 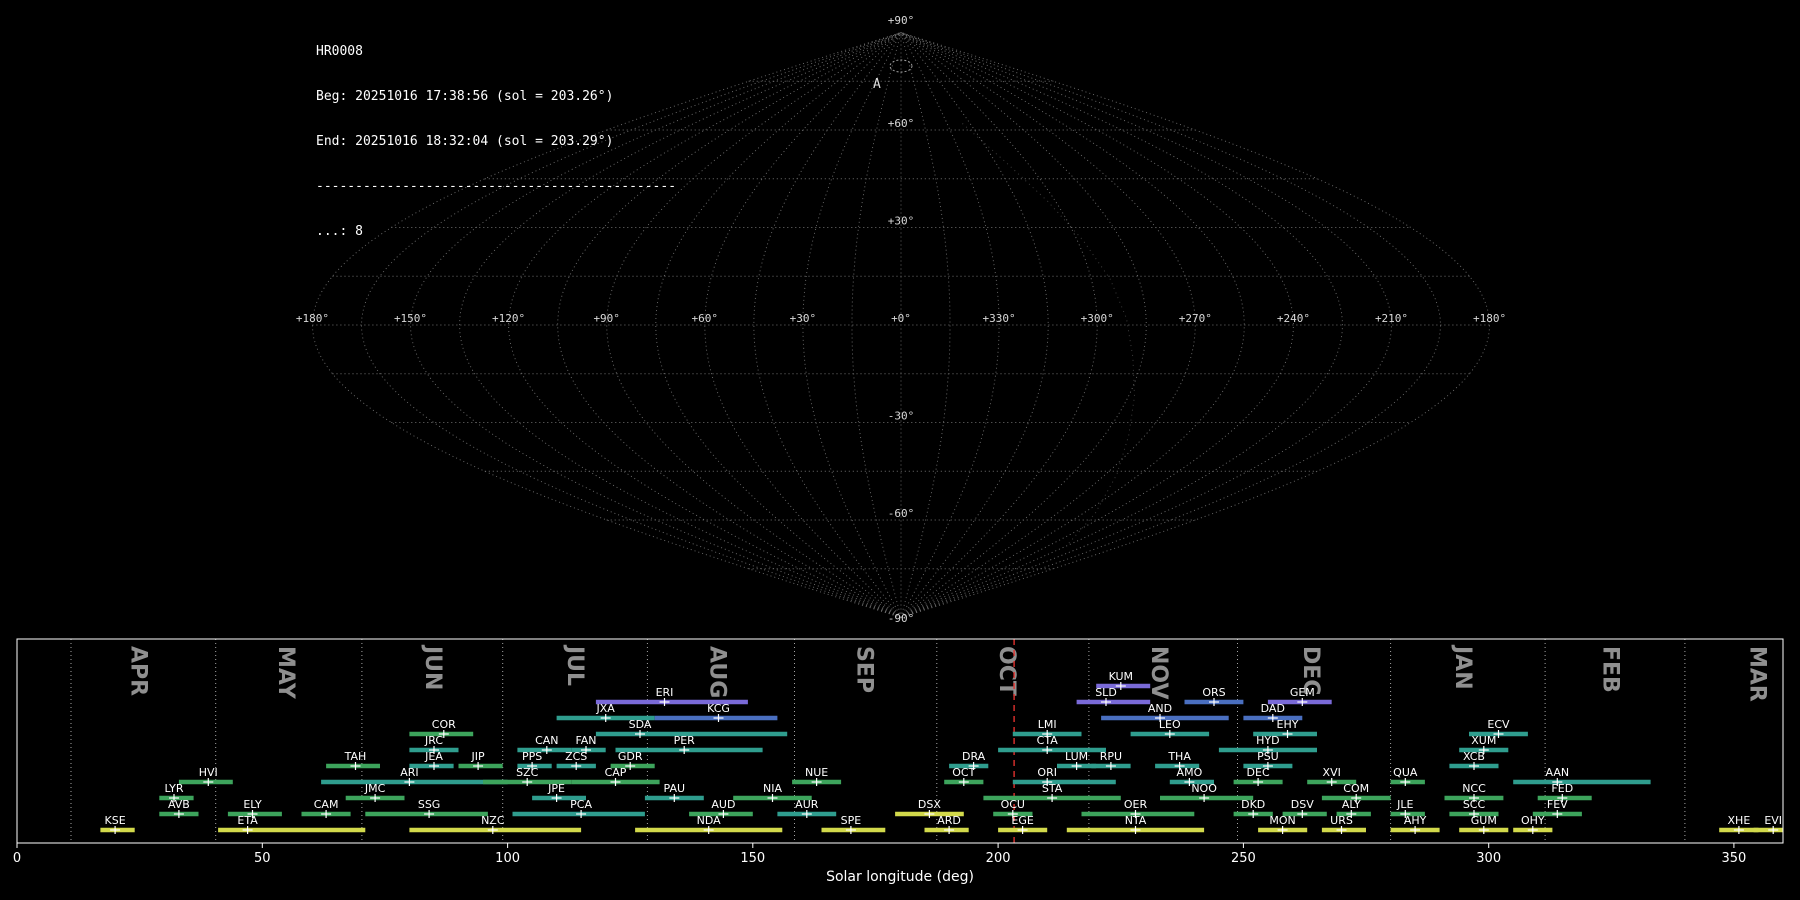 What do you see at coordinates (1562, 788) in the screenshot?
I see `shower-label: FED` at bounding box center [1562, 788].